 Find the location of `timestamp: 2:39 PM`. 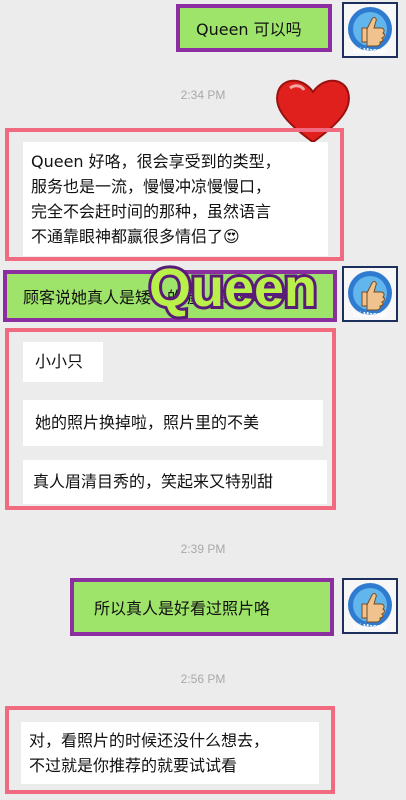

timestamp: 2:39 PM is located at coordinates (203, 549).